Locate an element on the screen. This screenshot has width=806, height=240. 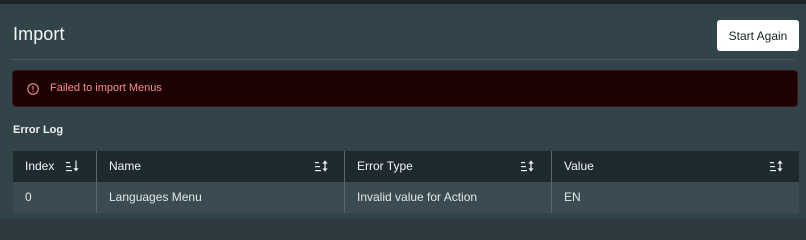
cell-index: 0 is located at coordinates (28, 197).